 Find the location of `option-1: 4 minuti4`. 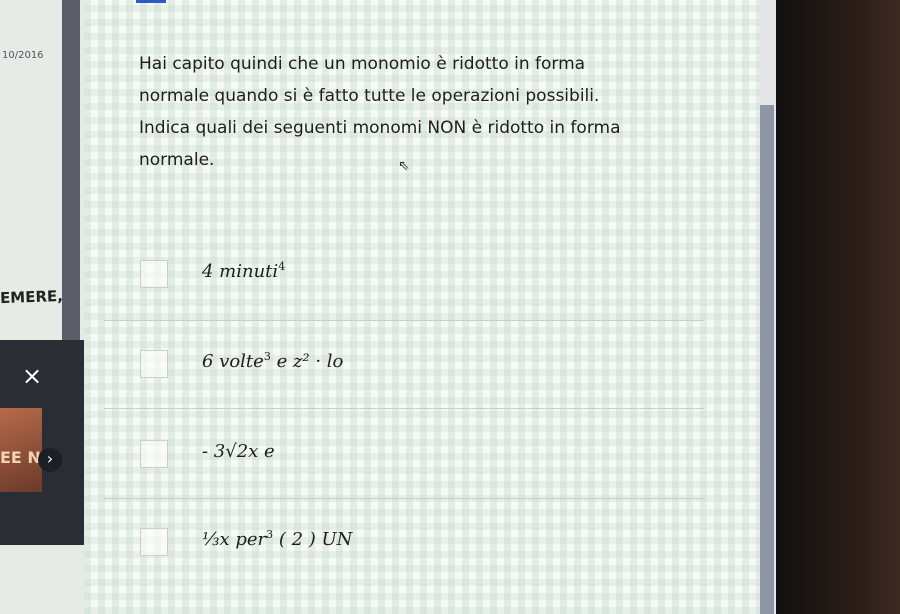

option-1: 4 minuti4 is located at coordinates (420, 274).